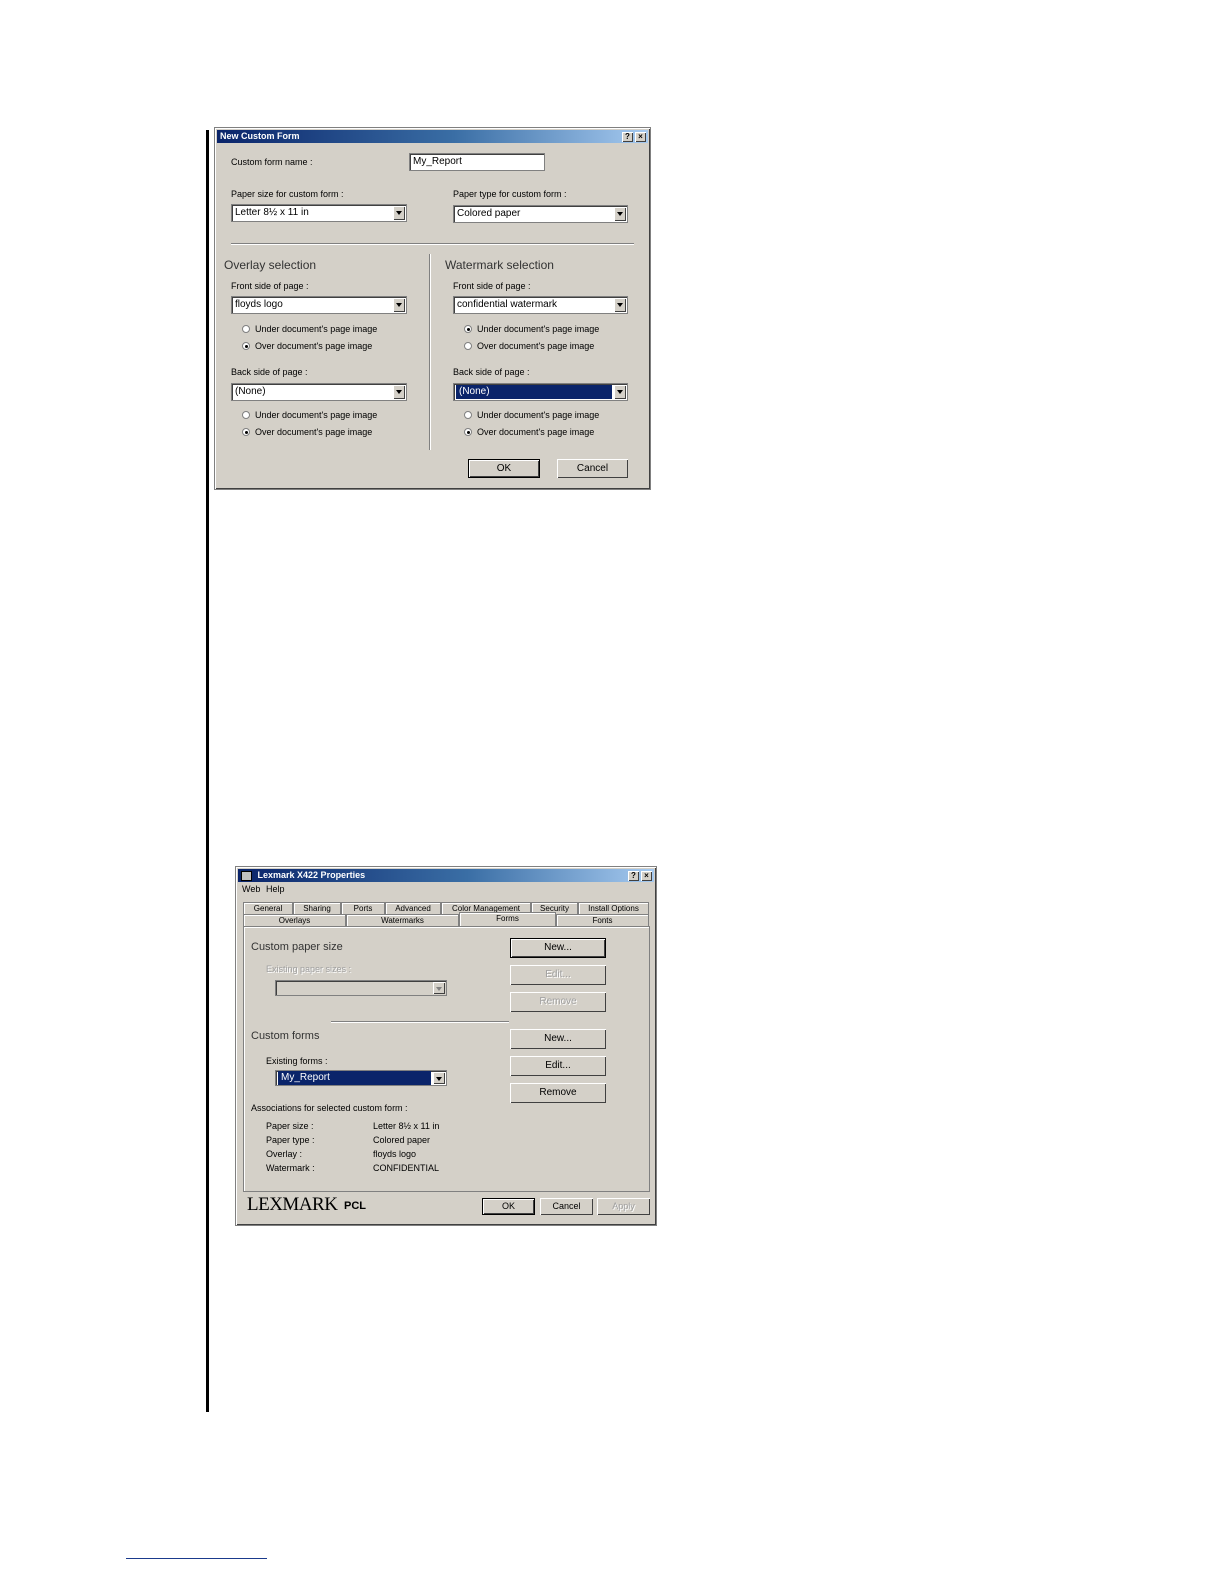  I want to click on overlay-back-under-radio: Under document's page image, so click(309, 415).